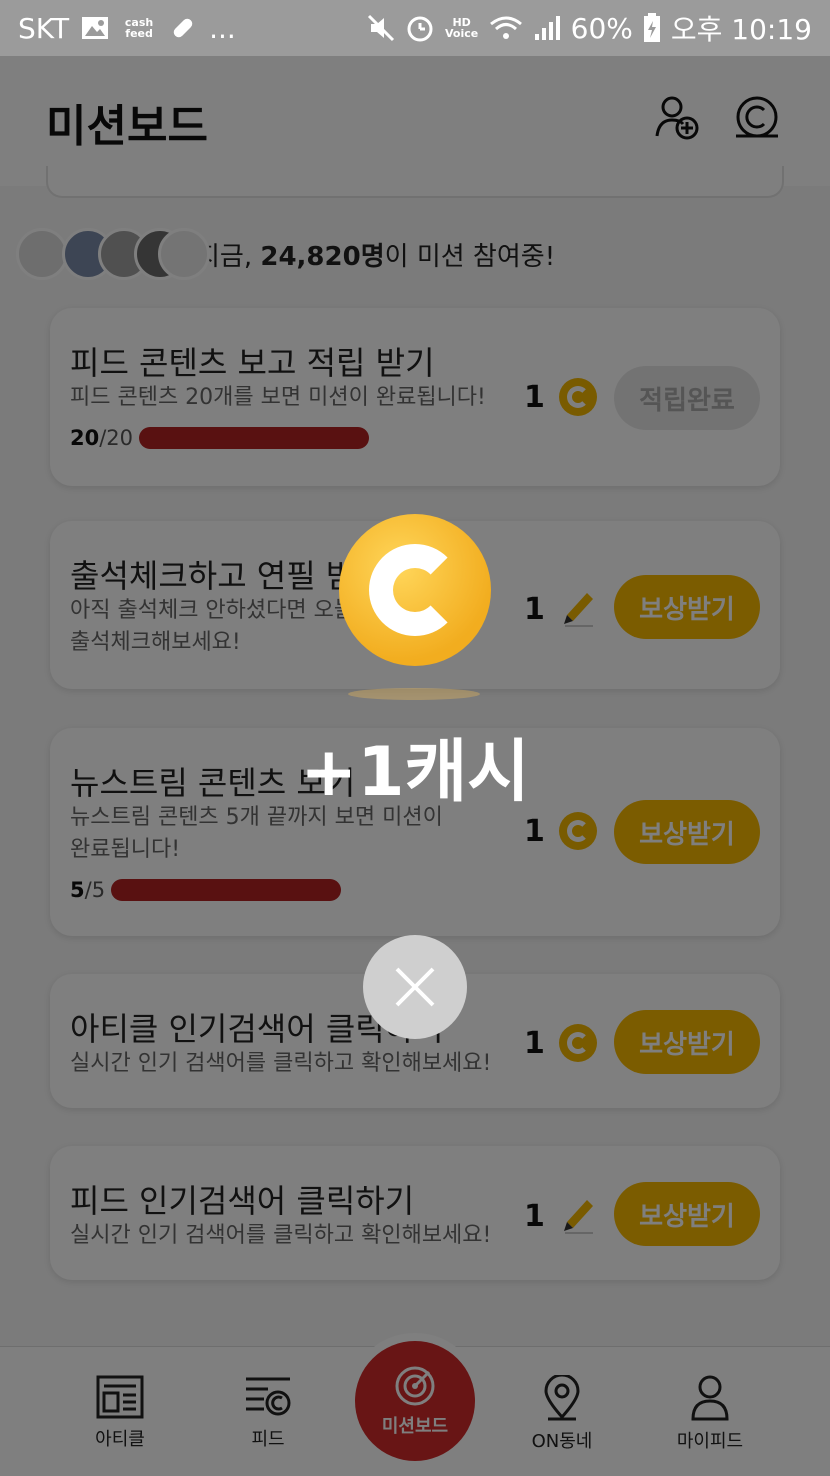 This screenshot has height=1476, width=830. What do you see at coordinates (420, 28) in the screenshot?
I see `alarm-icon` at bounding box center [420, 28].